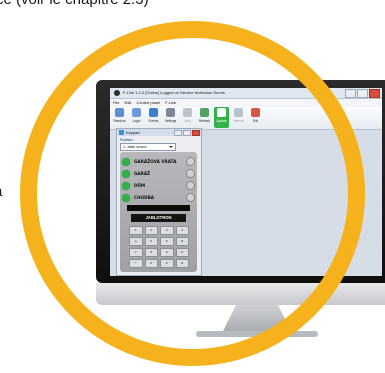 The image size is (385, 373). I want to click on keypad-close-button, so click(196, 133).